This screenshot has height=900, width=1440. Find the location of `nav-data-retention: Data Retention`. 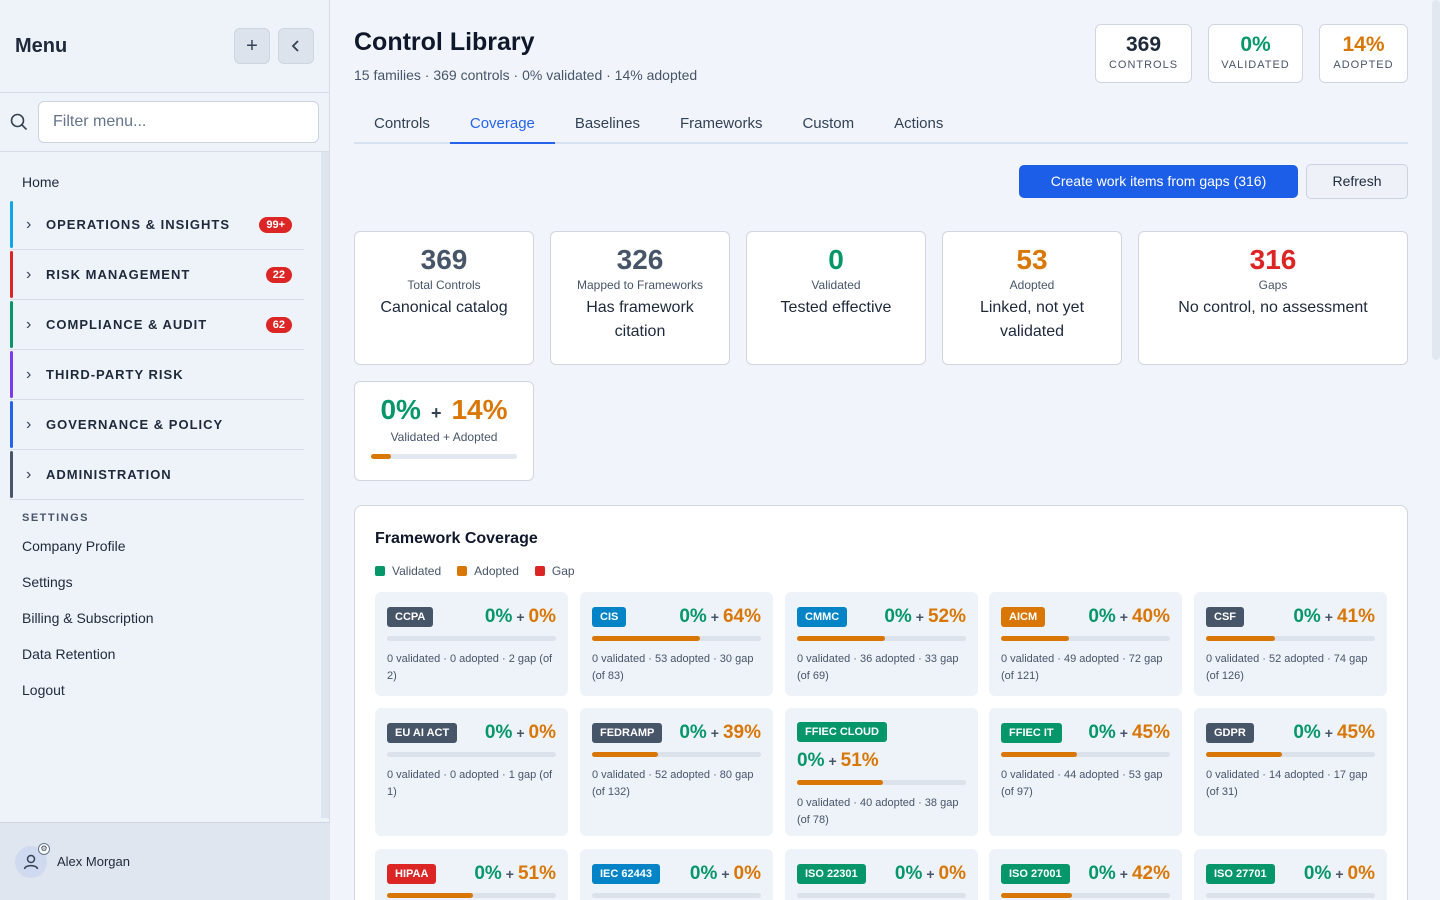

nav-data-retention: Data Retention is located at coordinates (161, 654).